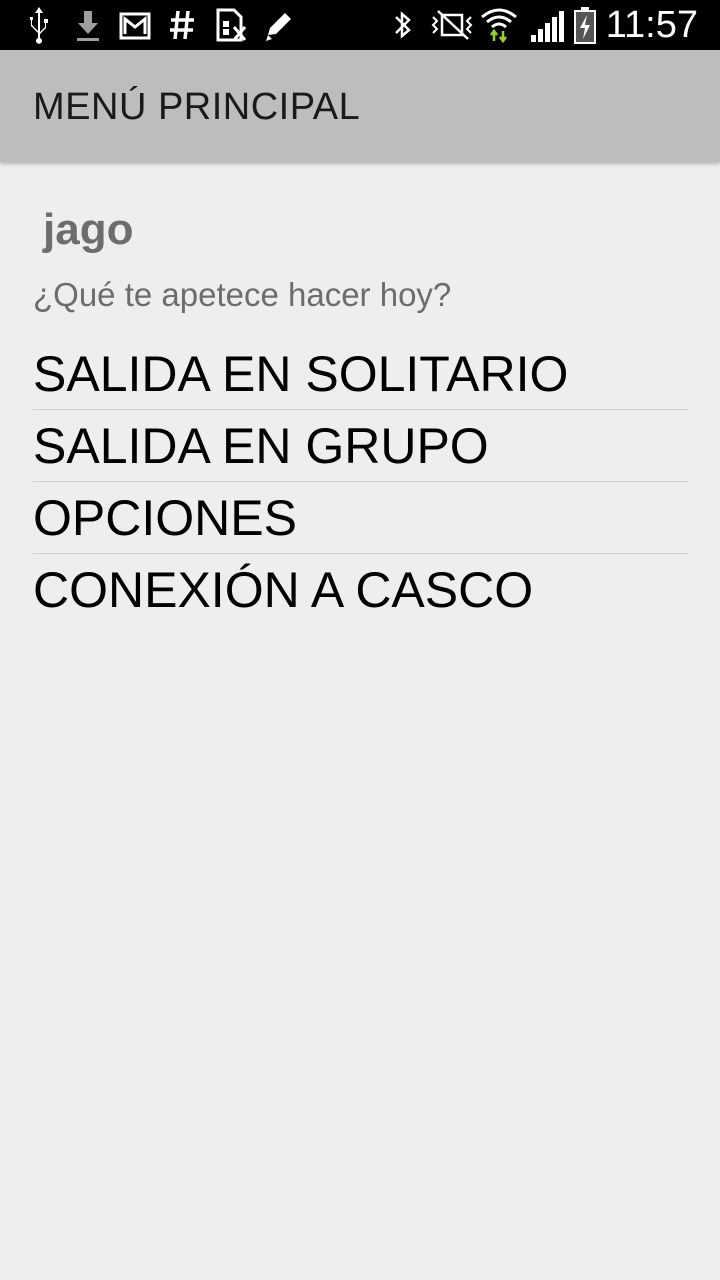 The image size is (720, 1280). What do you see at coordinates (88, 26) in the screenshot?
I see `download-icon` at bounding box center [88, 26].